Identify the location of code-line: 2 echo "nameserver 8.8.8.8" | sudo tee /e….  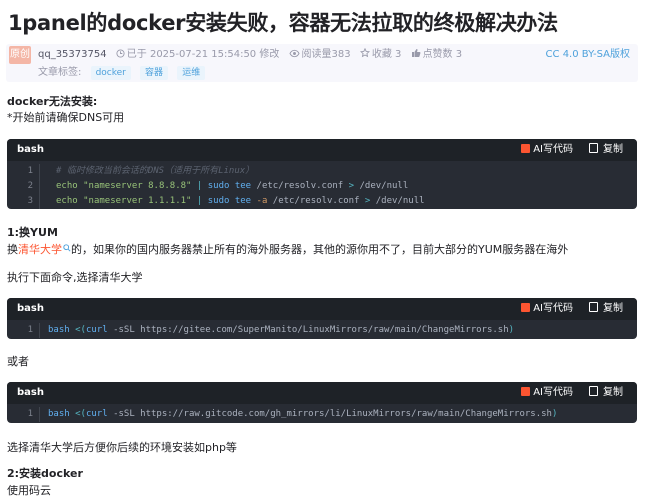
(322, 186).